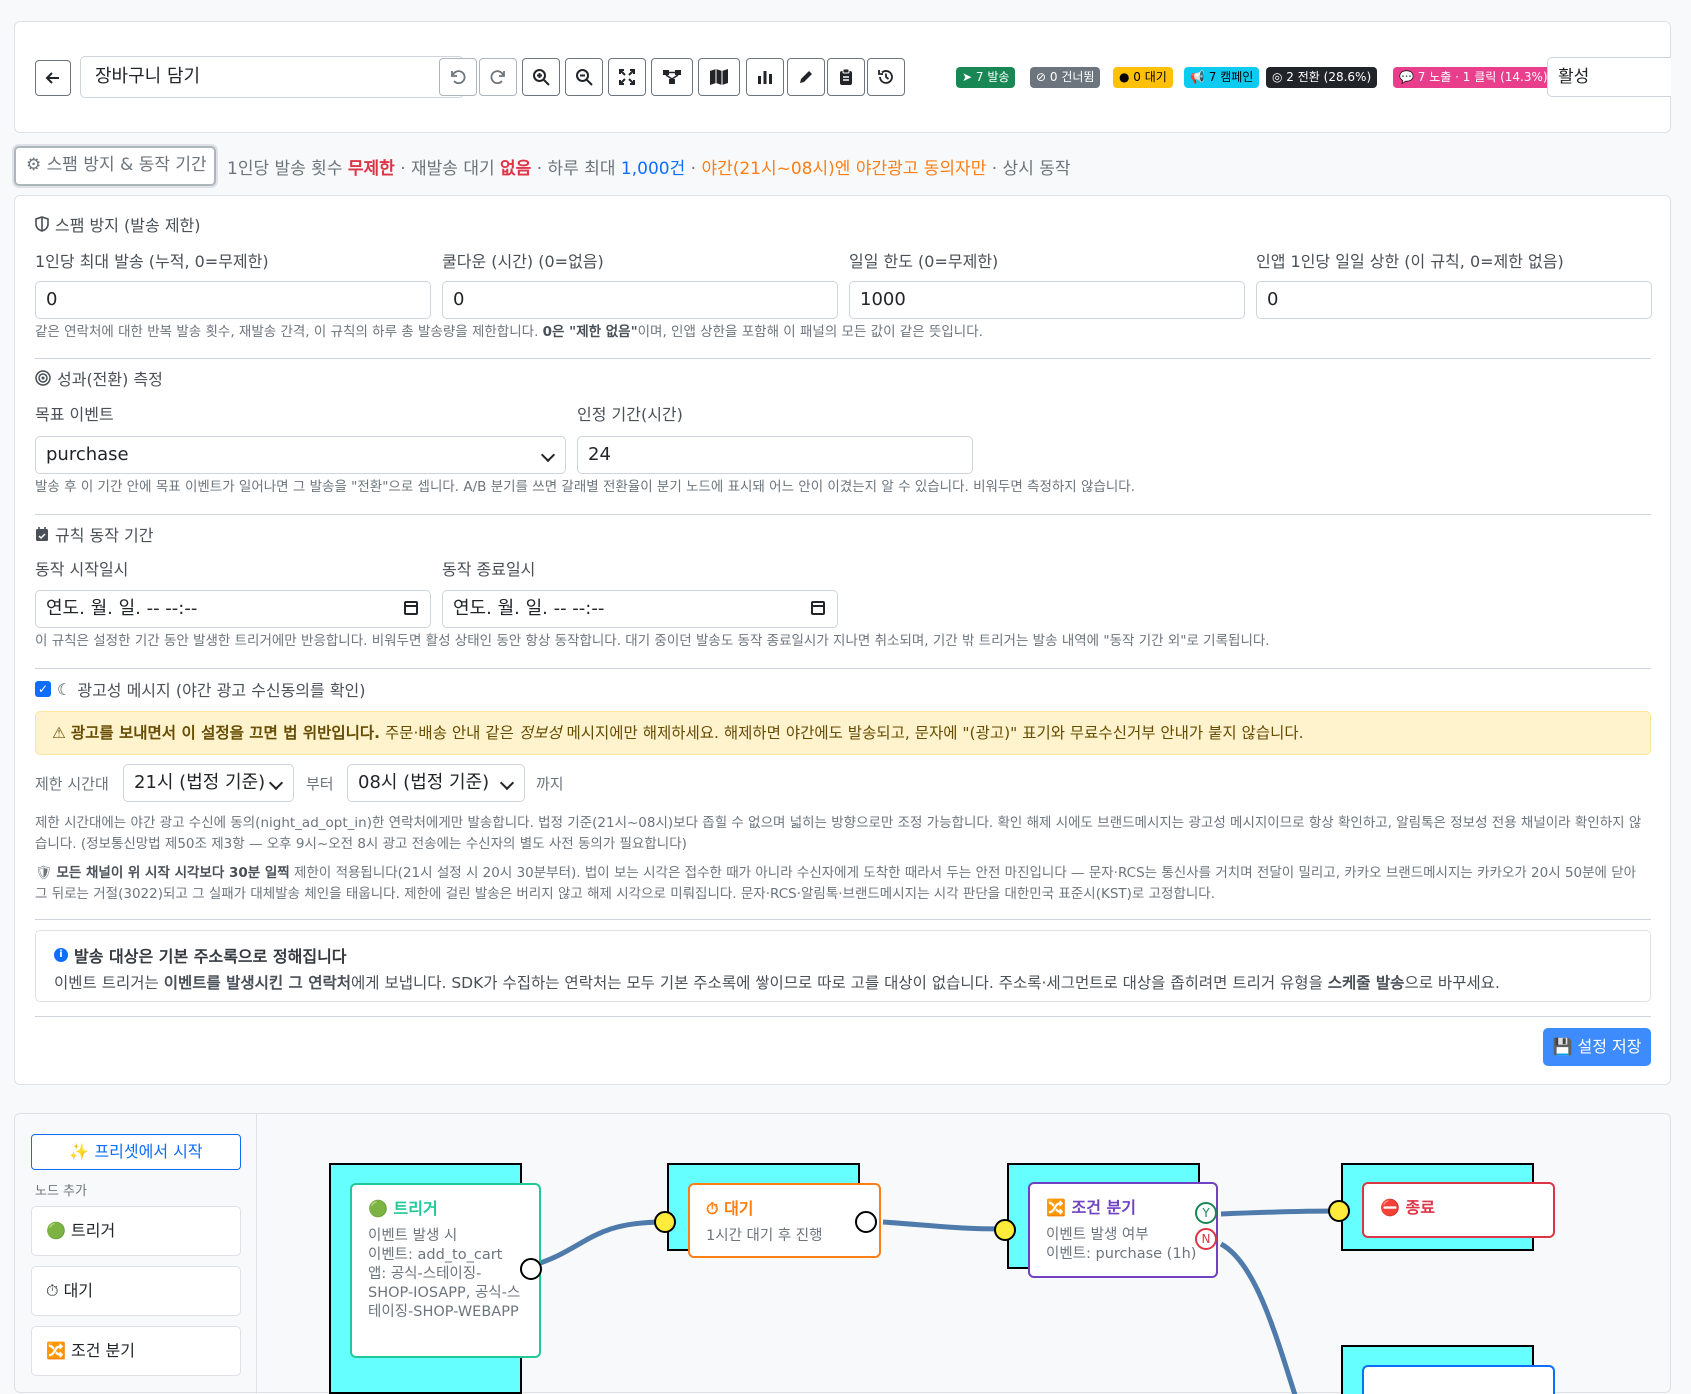 This screenshot has height=1394, width=1691. I want to click on redo-button, so click(498, 77).